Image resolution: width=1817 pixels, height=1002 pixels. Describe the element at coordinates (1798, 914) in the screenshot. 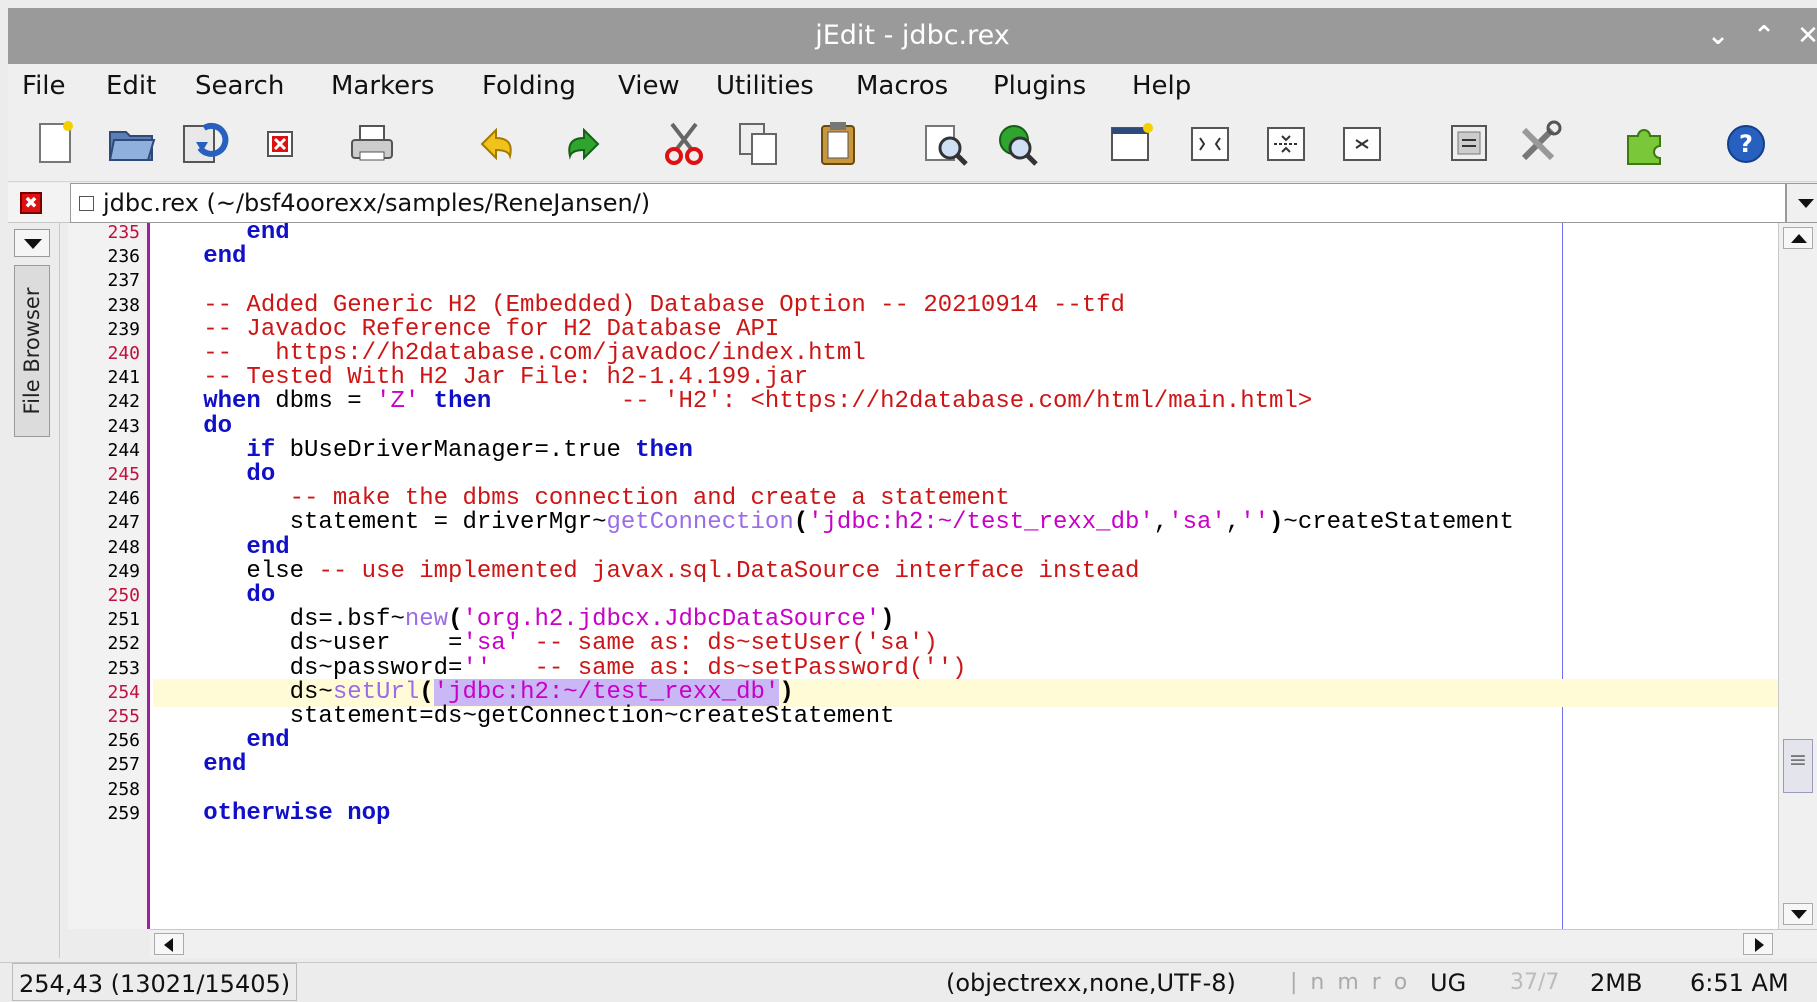

I see `scroll-down-button` at that location.